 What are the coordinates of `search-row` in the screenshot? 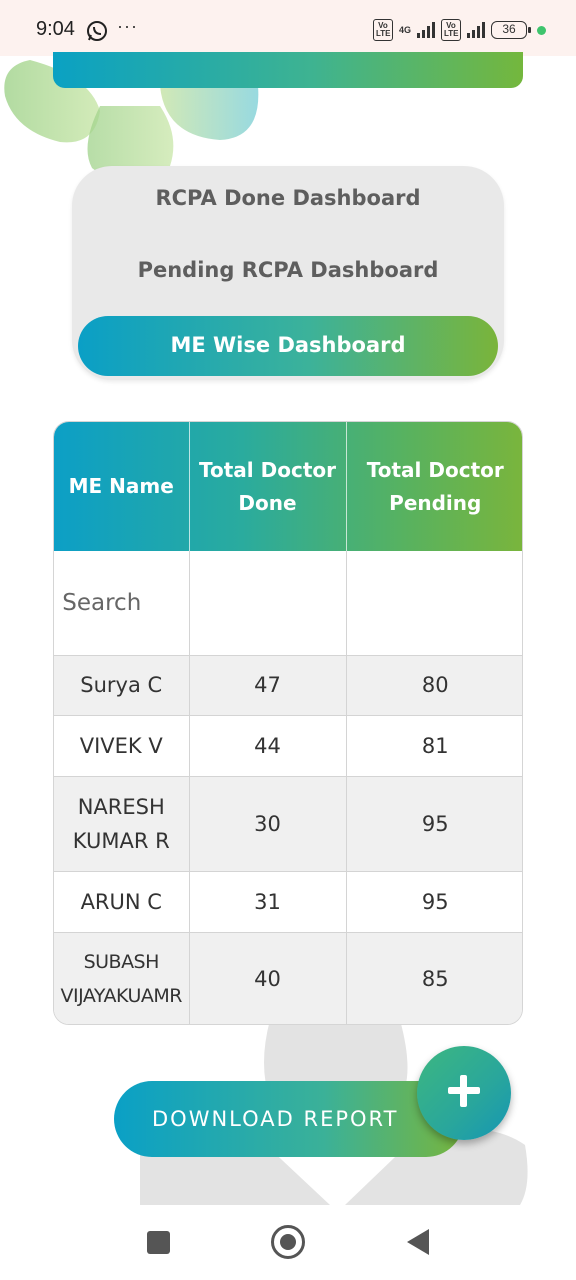 It's located at (288, 603).